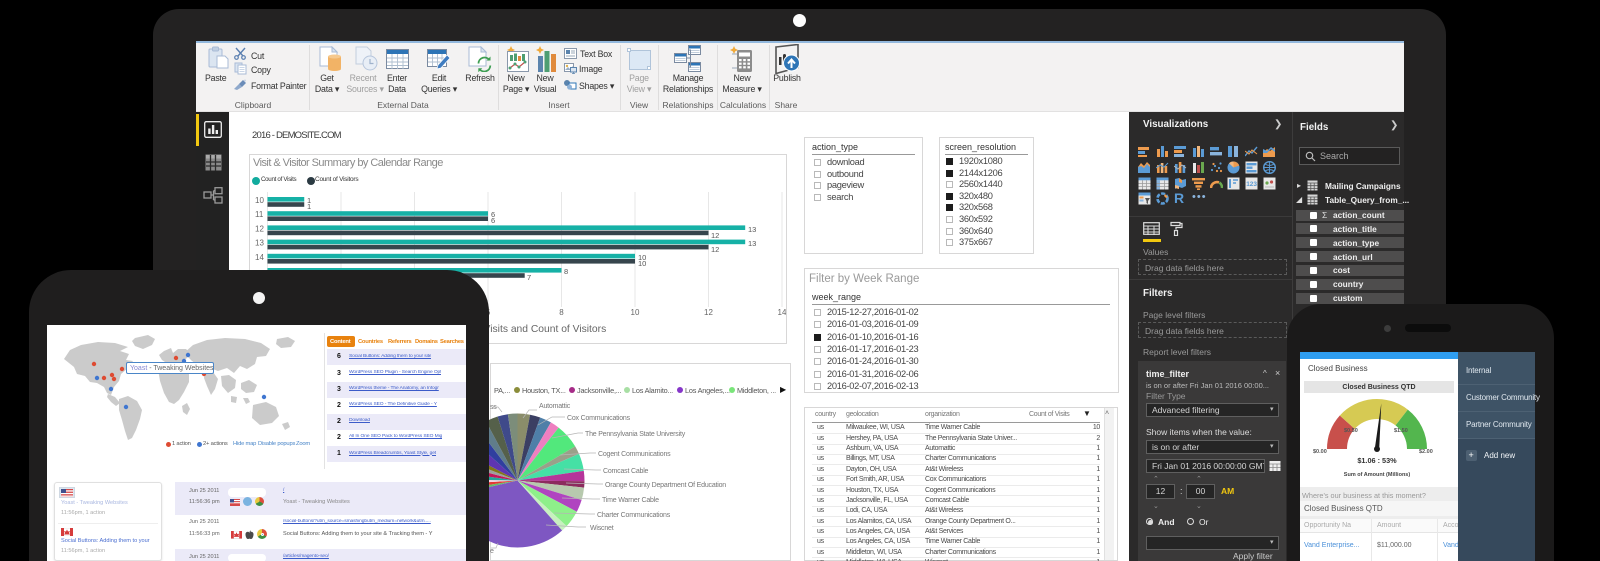  I want to click on svg-text: 123, so click(1251, 184).